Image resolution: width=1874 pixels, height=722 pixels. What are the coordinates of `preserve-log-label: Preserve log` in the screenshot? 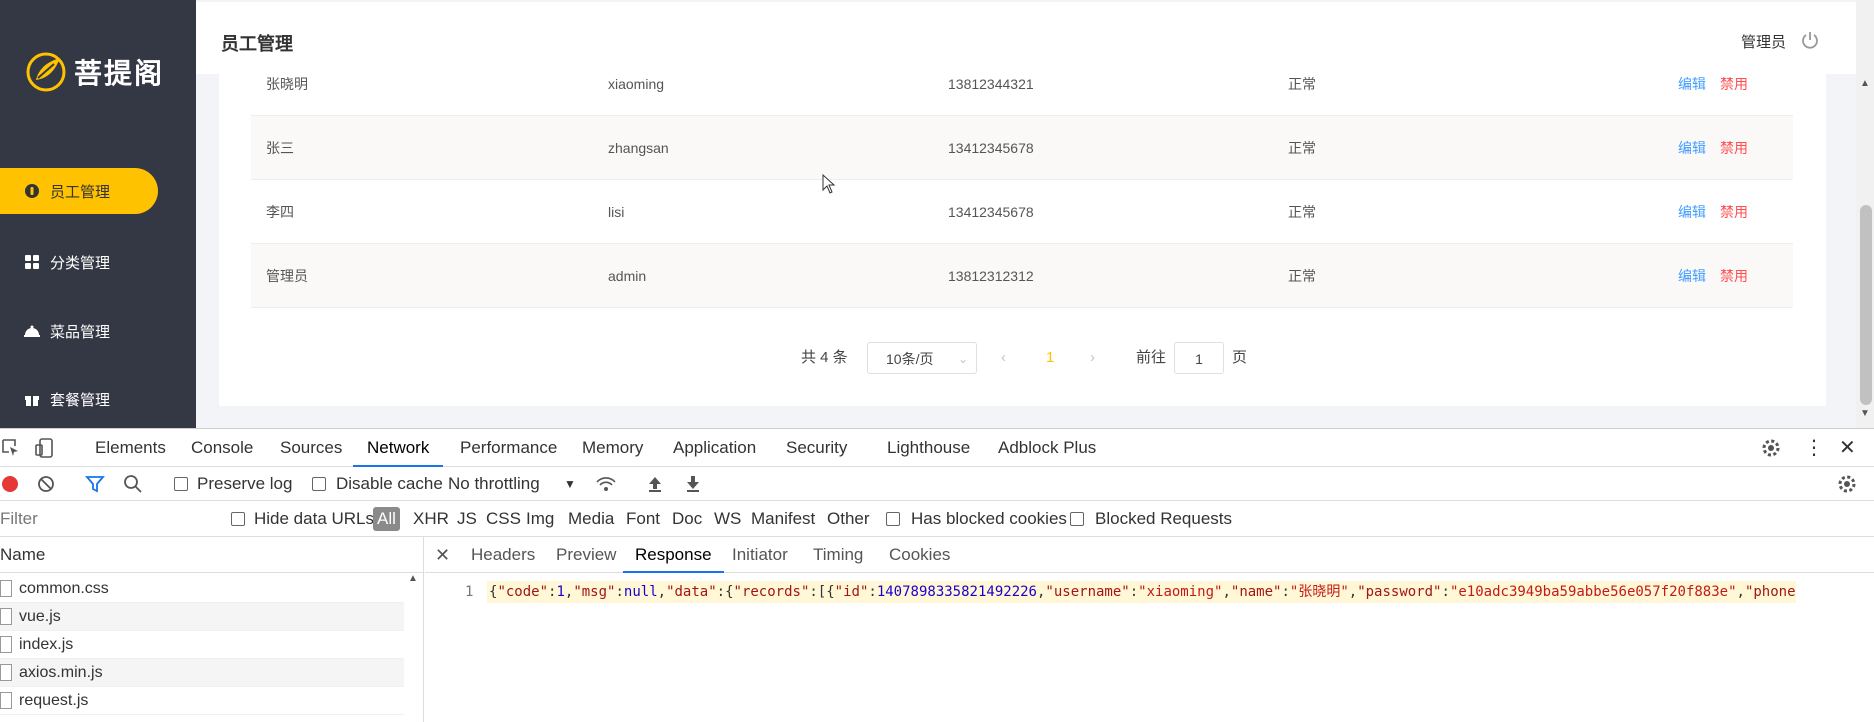 It's located at (245, 483).